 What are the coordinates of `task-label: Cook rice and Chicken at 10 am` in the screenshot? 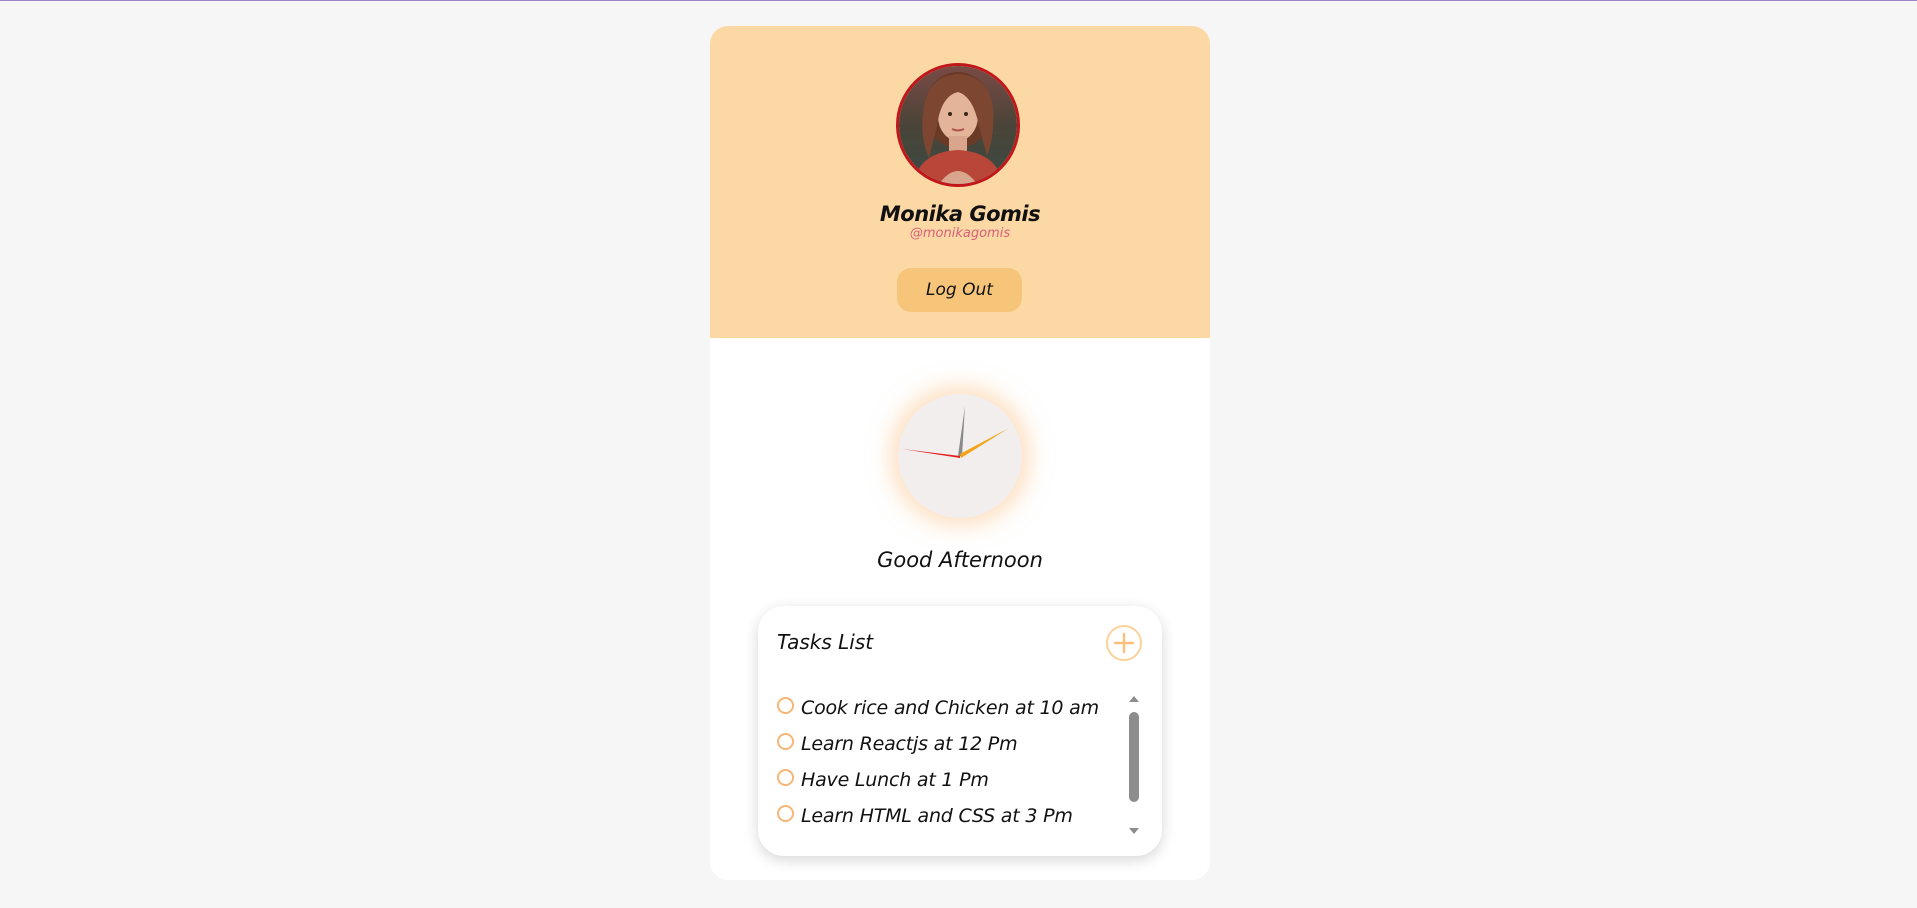 It's located at (950, 708).